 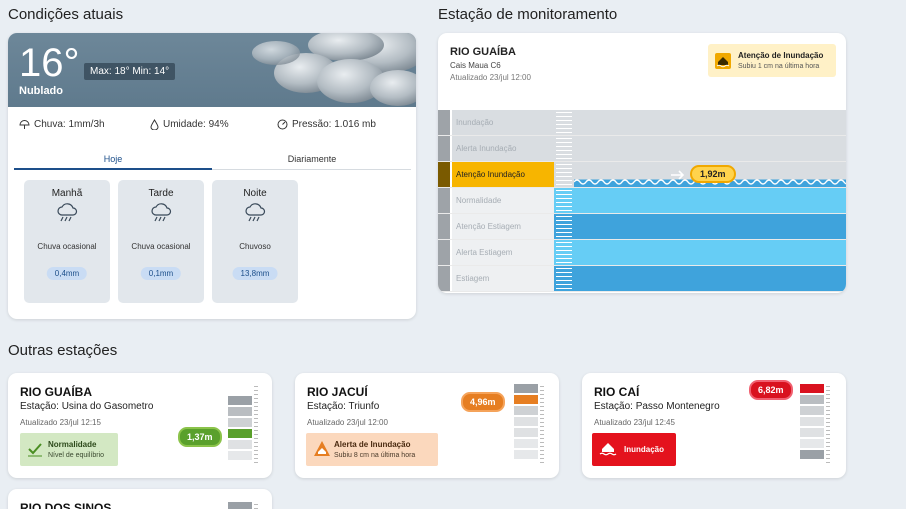 I want to click on level-row: Alerta Estiagem, so click(x=642, y=253).